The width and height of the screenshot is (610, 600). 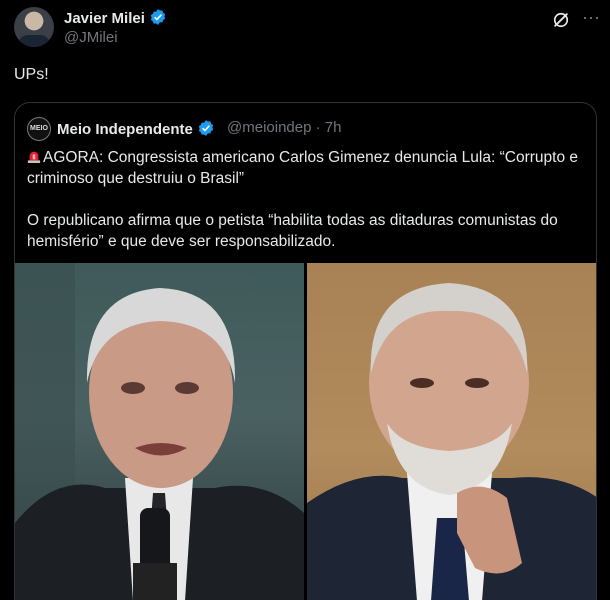 What do you see at coordinates (561, 20) in the screenshot?
I see `grok-icon` at bounding box center [561, 20].